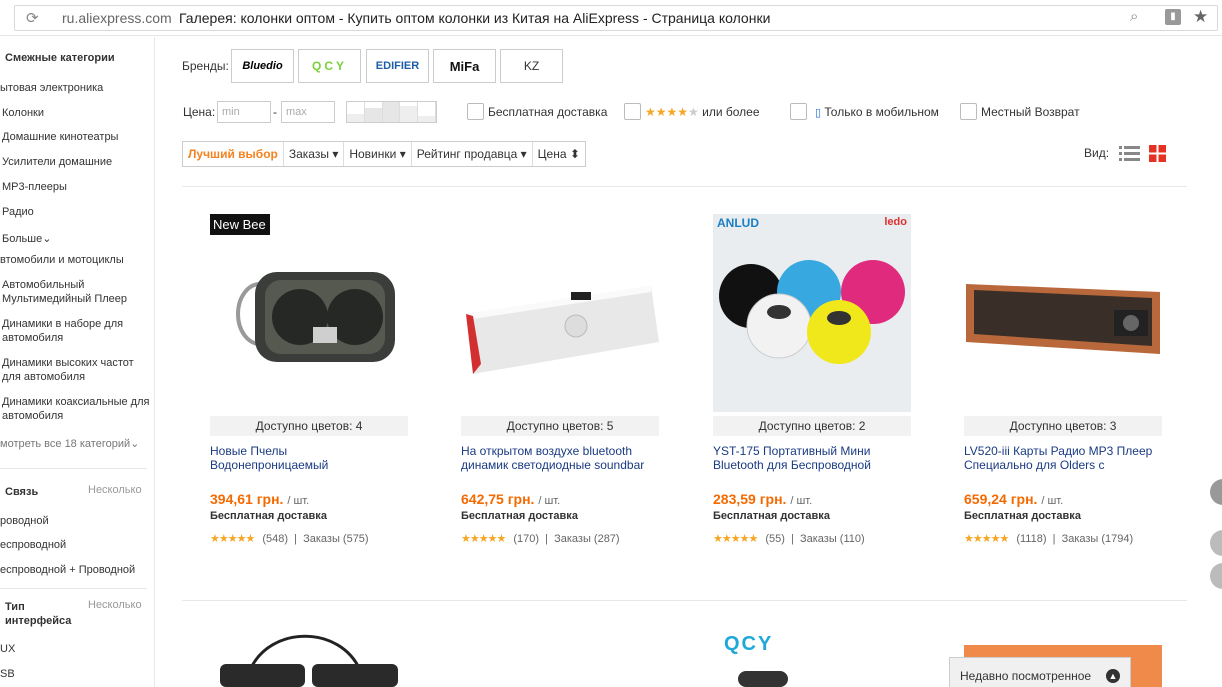  I want to click on brand-edifier: EDIFIER, so click(397, 66).